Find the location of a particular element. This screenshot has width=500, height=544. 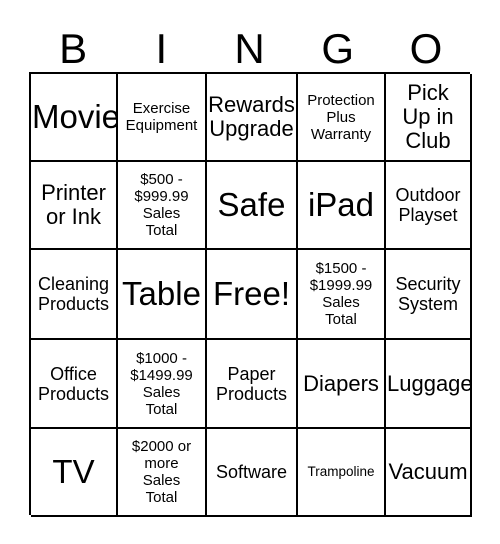

bingo-cell-i1: Exercise Equipment is located at coordinates (162, 118).